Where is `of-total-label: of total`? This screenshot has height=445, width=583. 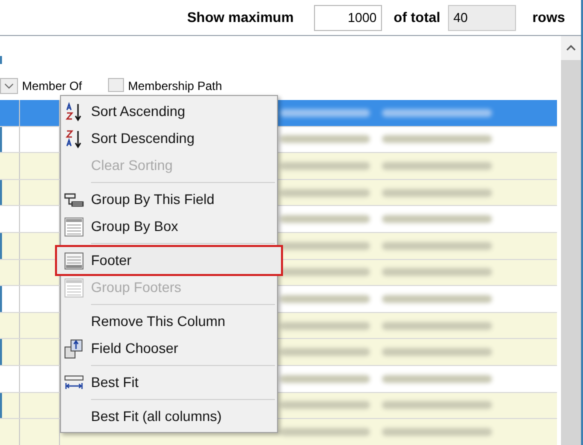 of-total-label: of total is located at coordinates (417, 17).